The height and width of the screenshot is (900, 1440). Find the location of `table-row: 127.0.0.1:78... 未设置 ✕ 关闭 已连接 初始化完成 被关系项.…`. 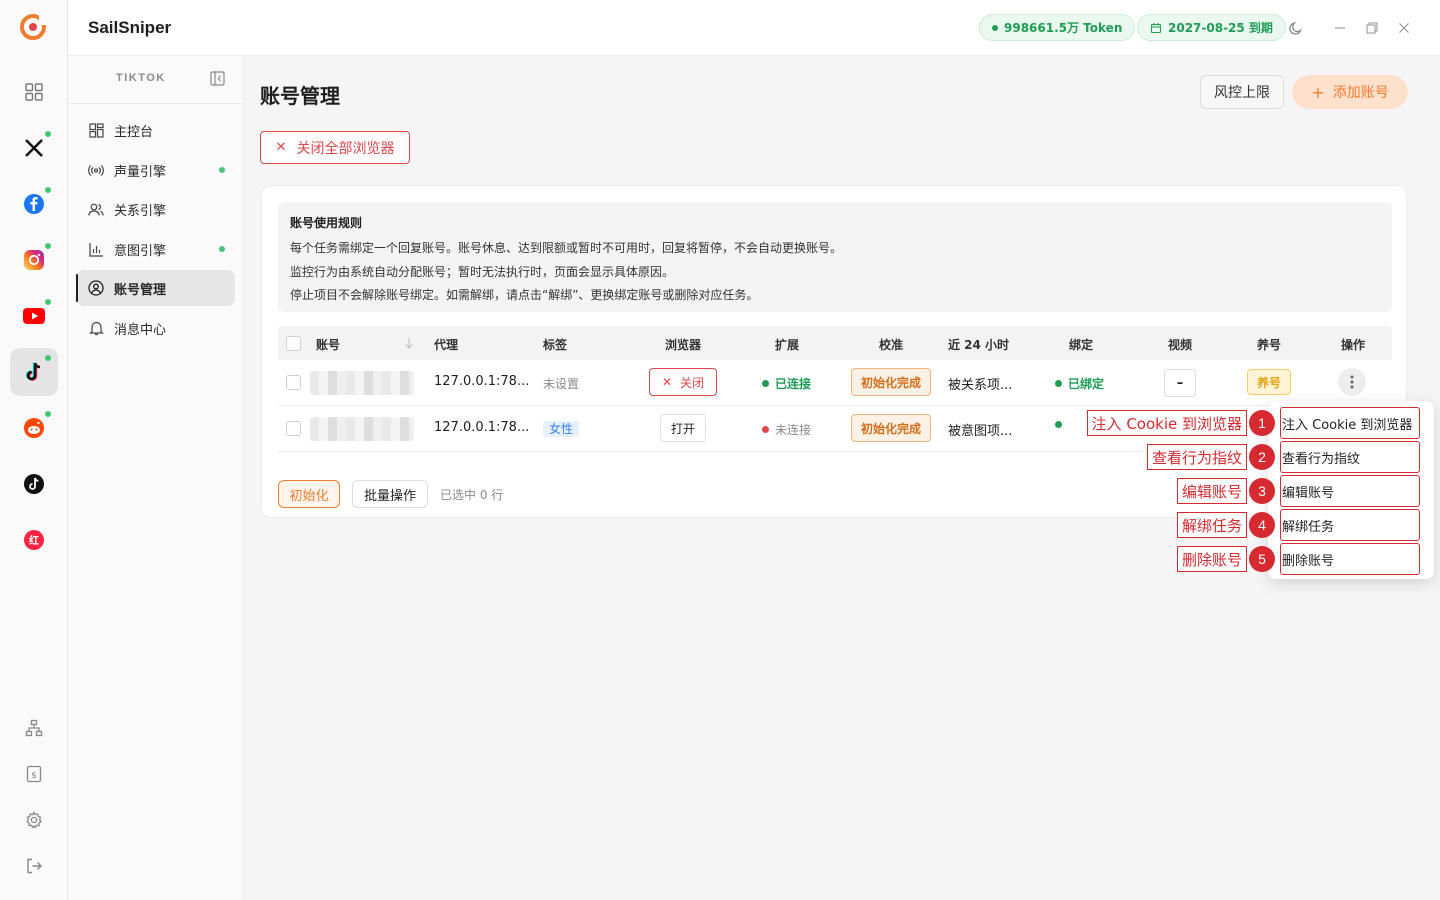

table-row: 127.0.0.1:78... 未设置 ✕ 关闭 已连接 初始化完成 被关系项.… is located at coordinates (835, 383).